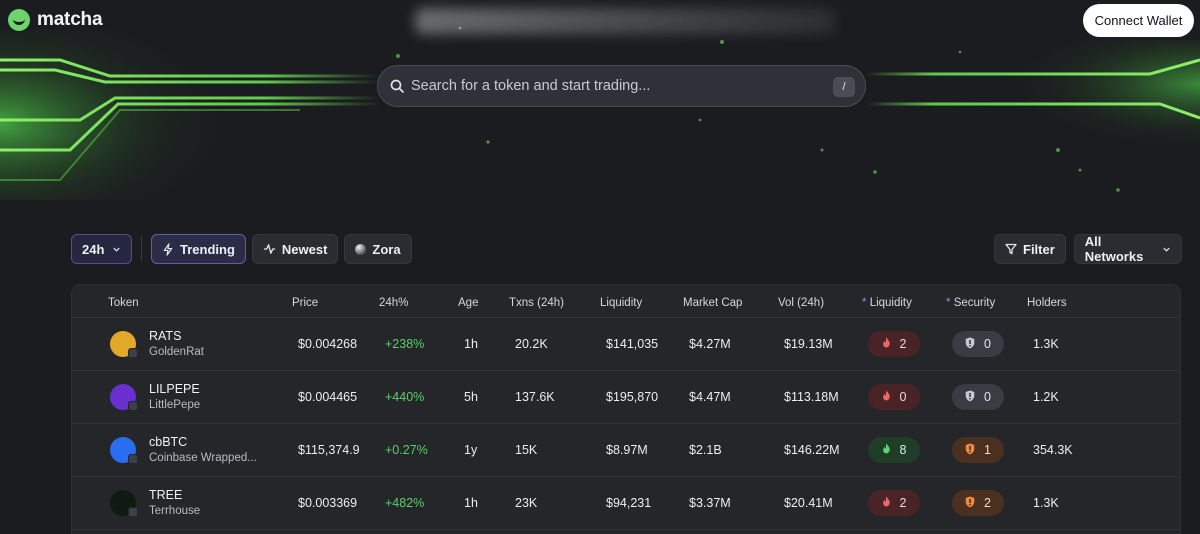  Describe the element at coordinates (471, 450) in the screenshot. I see `age-cell: 1y` at that location.